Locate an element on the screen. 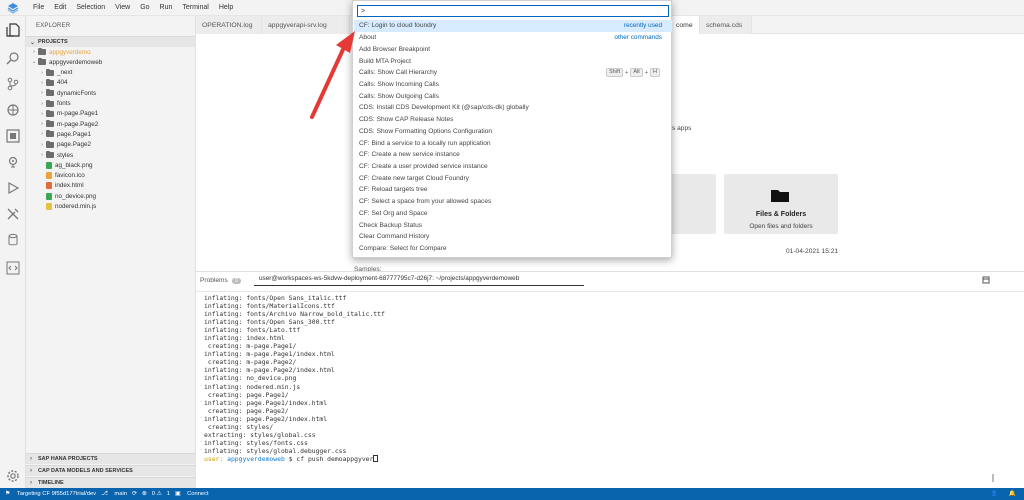  sidebar-section-timeline: › TIMELINE is located at coordinates (111, 482).